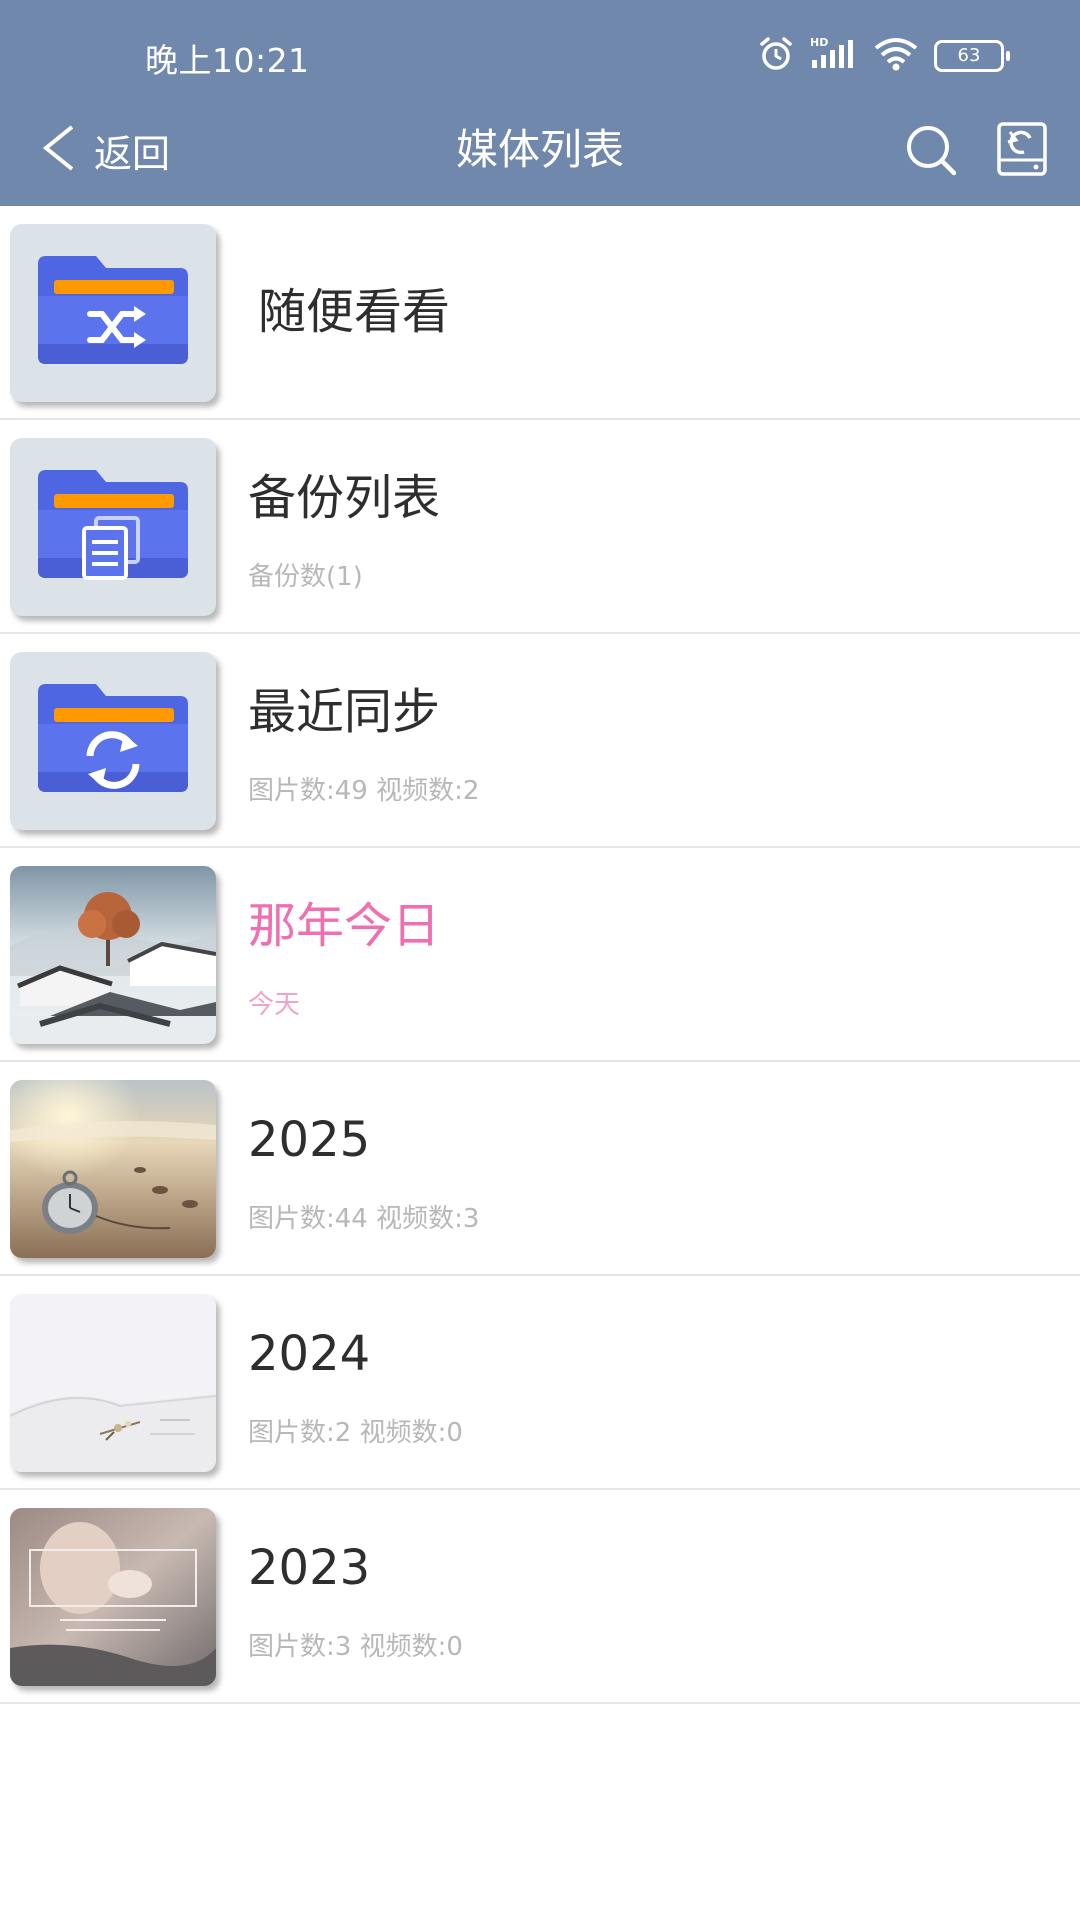  What do you see at coordinates (1023, 154) in the screenshot?
I see `restore-icon` at bounding box center [1023, 154].